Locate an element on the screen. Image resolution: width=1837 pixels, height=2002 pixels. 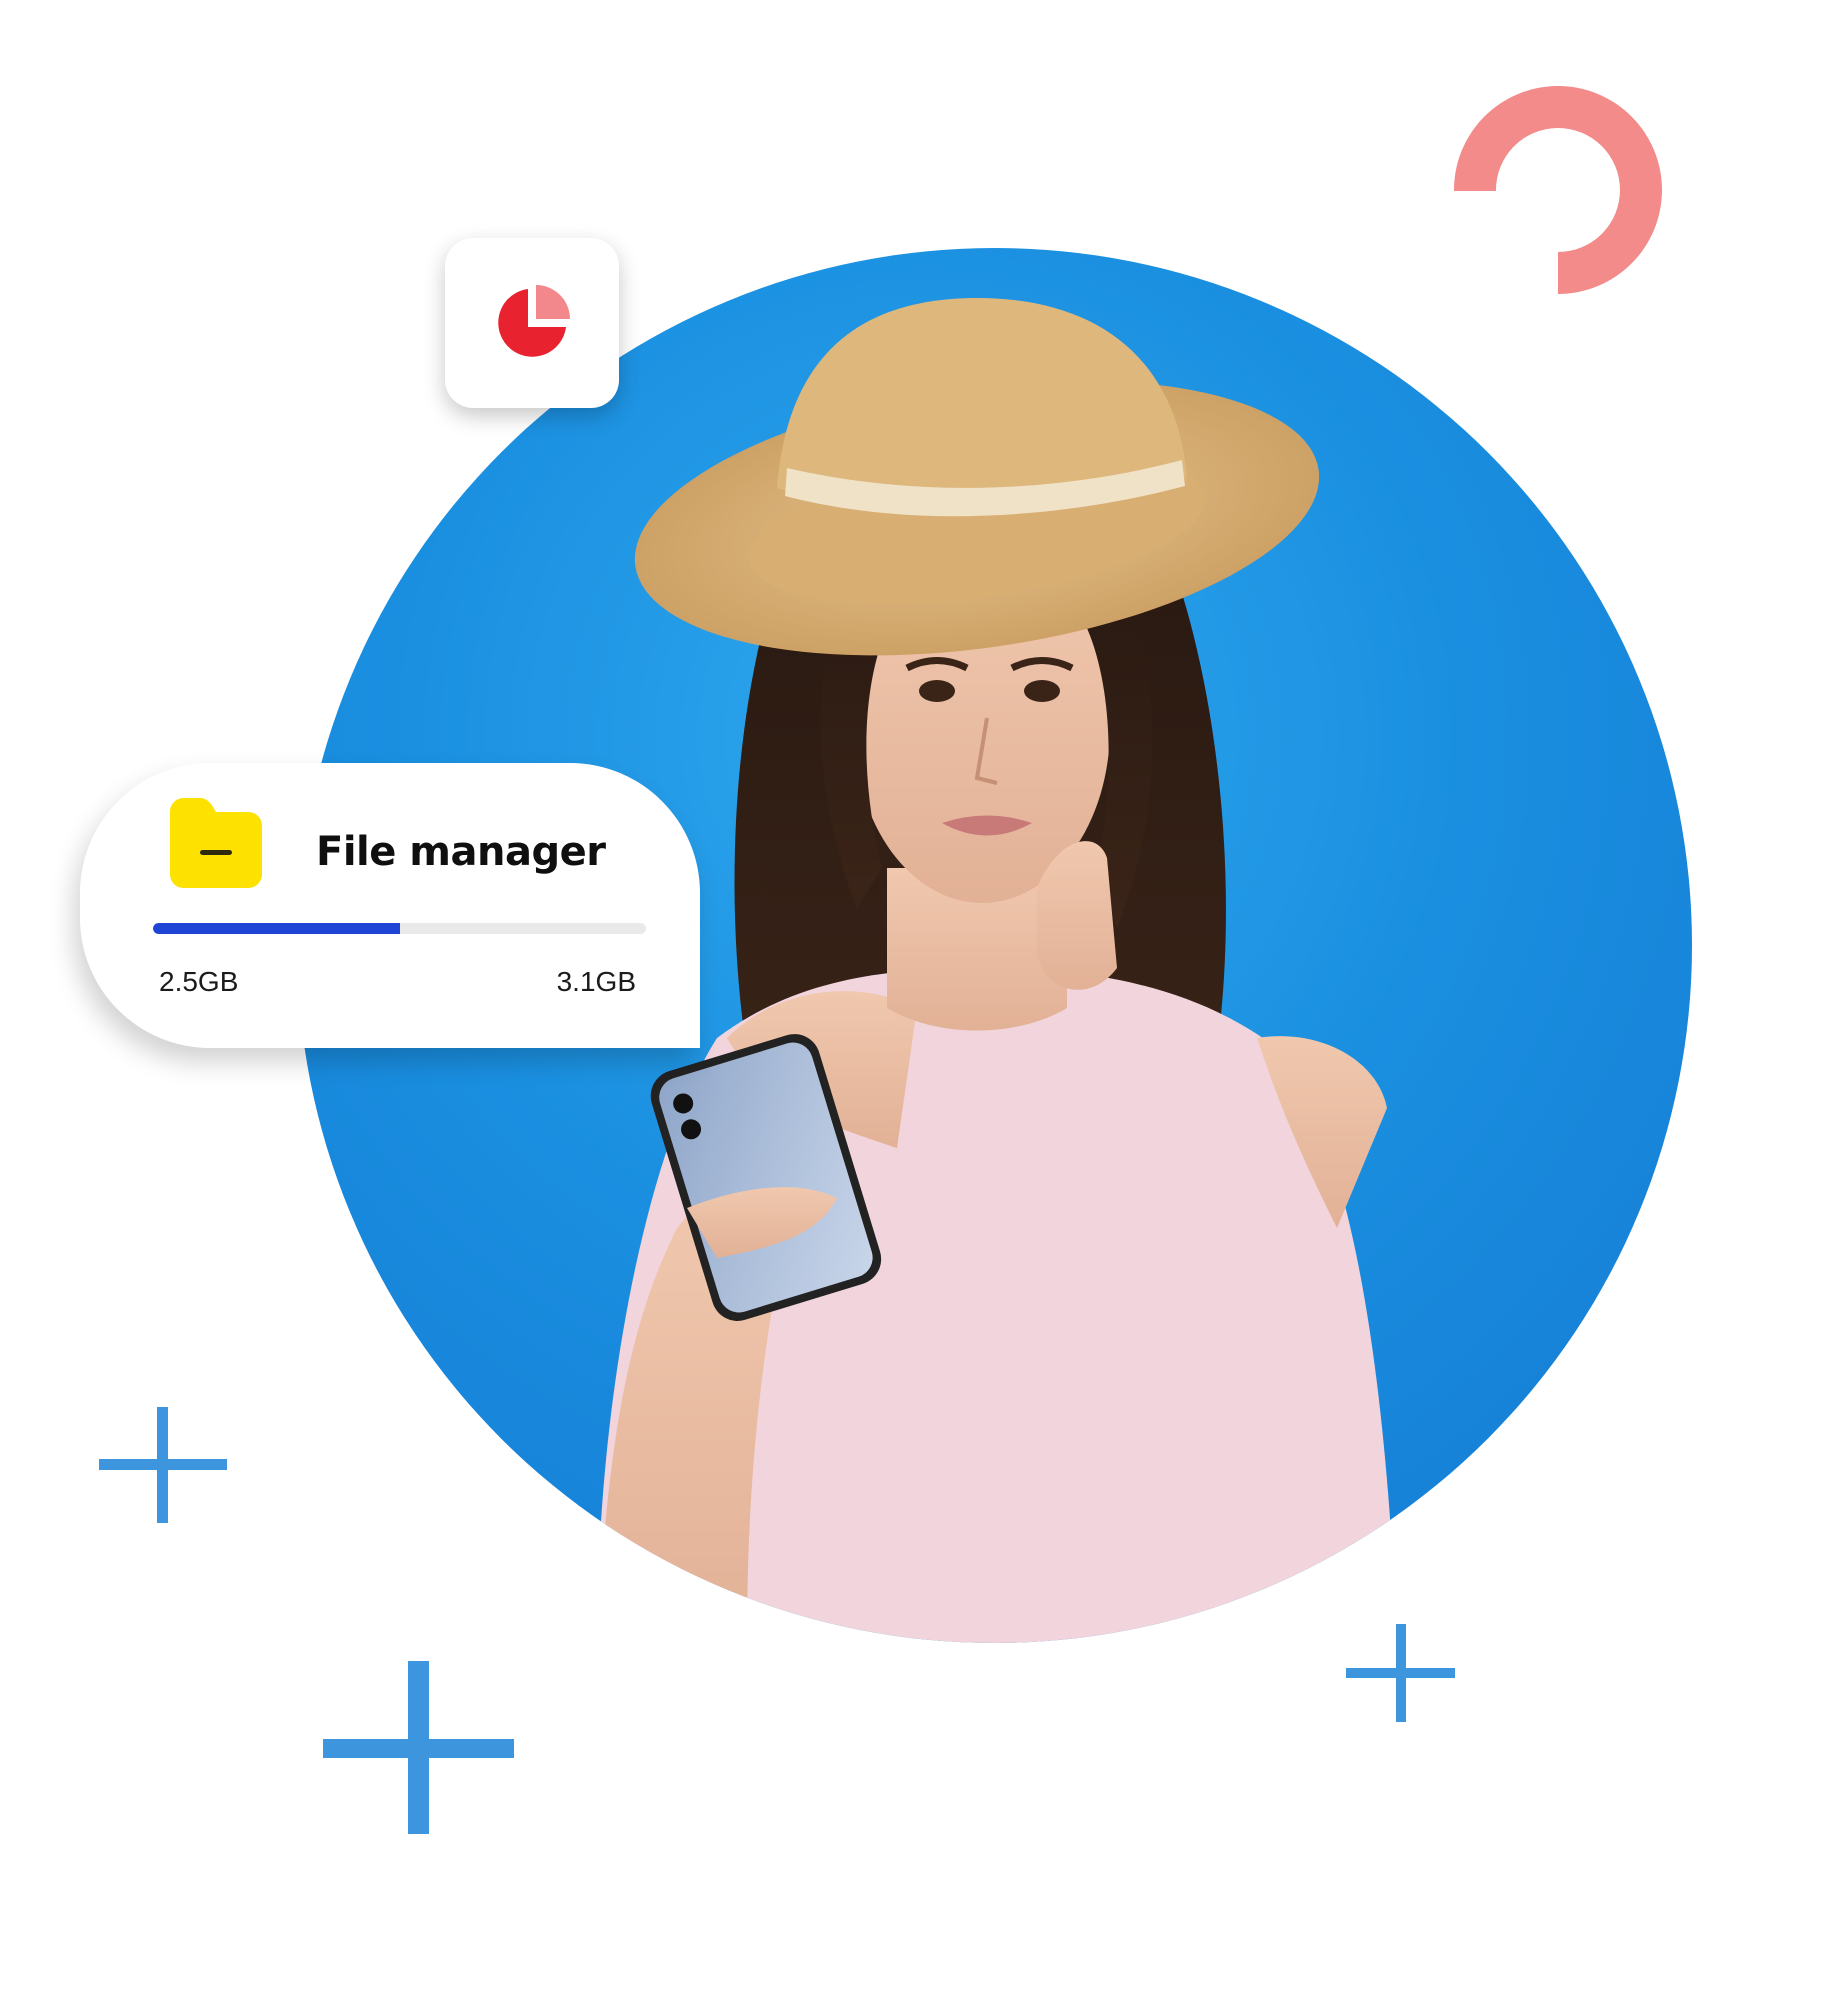
plus-decoration-bottom is located at coordinates (418, 1747).